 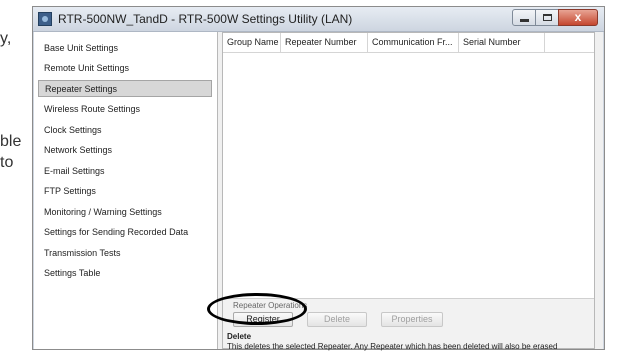 I want to click on minimize-button, so click(x=524, y=17).